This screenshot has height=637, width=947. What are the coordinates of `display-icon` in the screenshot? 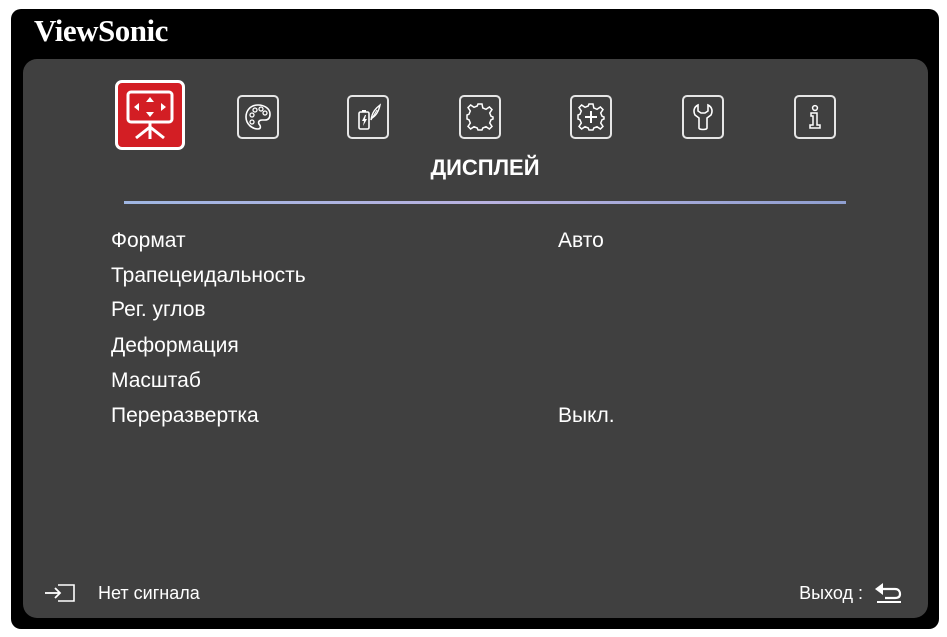 It's located at (150, 115).